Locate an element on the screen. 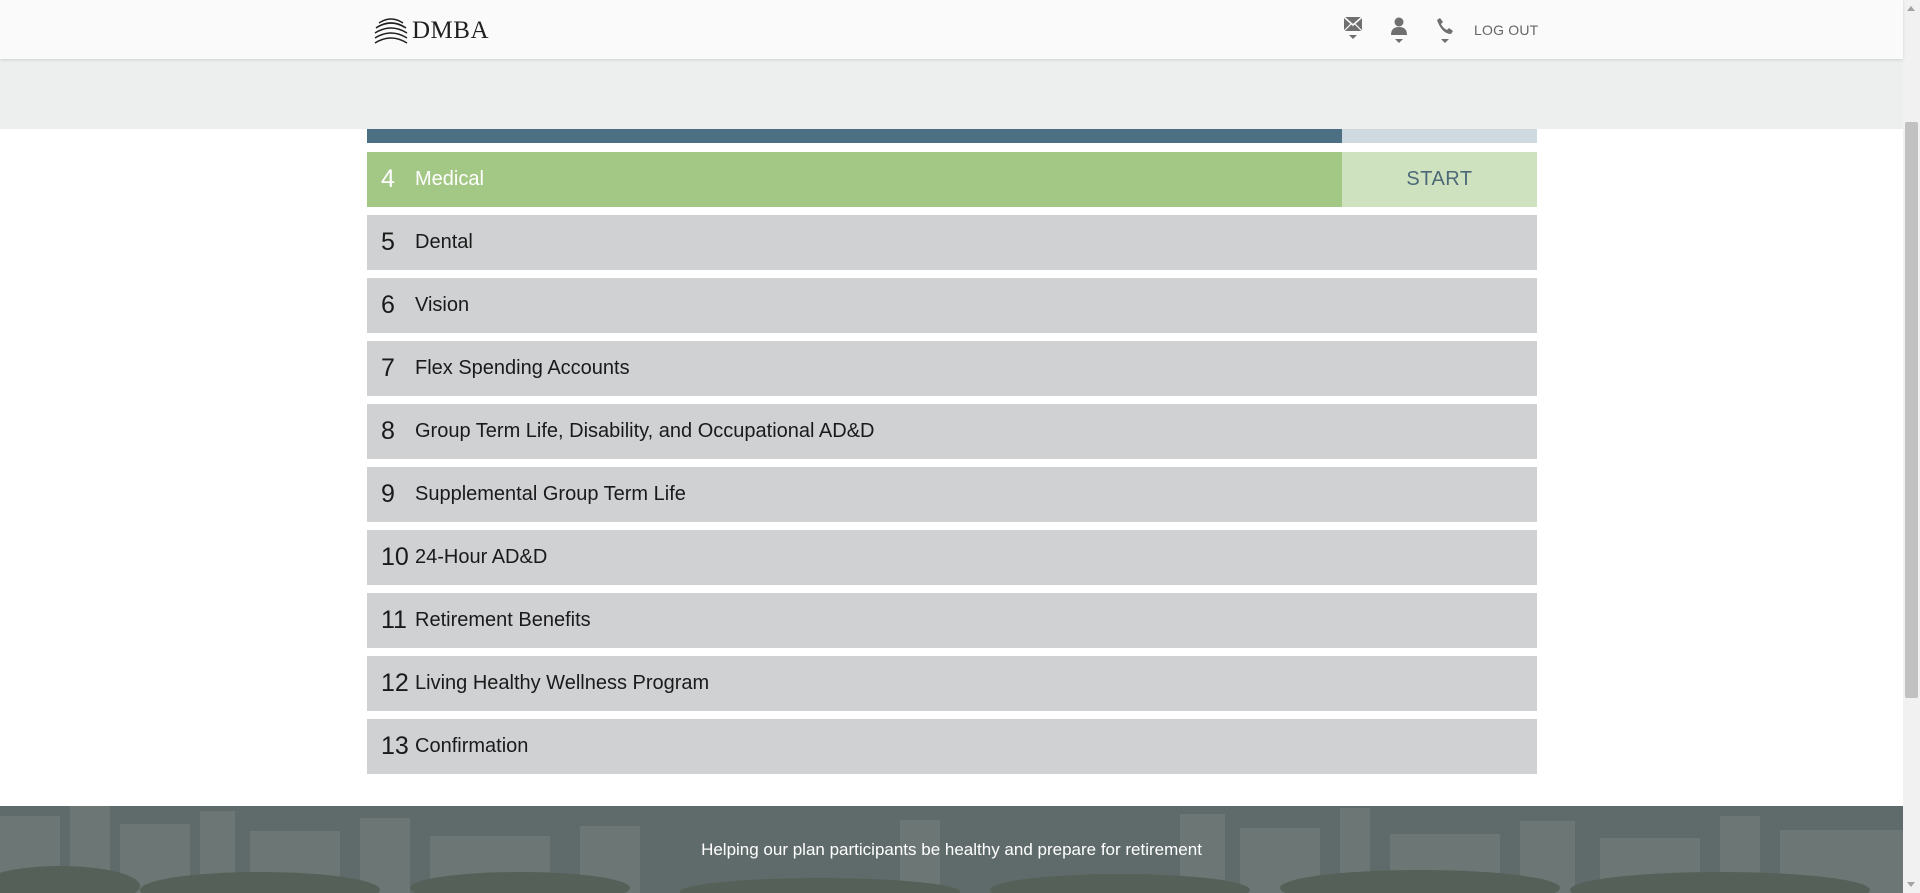 The height and width of the screenshot is (893, 1920). step-label: Vision is located at coordinates (442, 305).